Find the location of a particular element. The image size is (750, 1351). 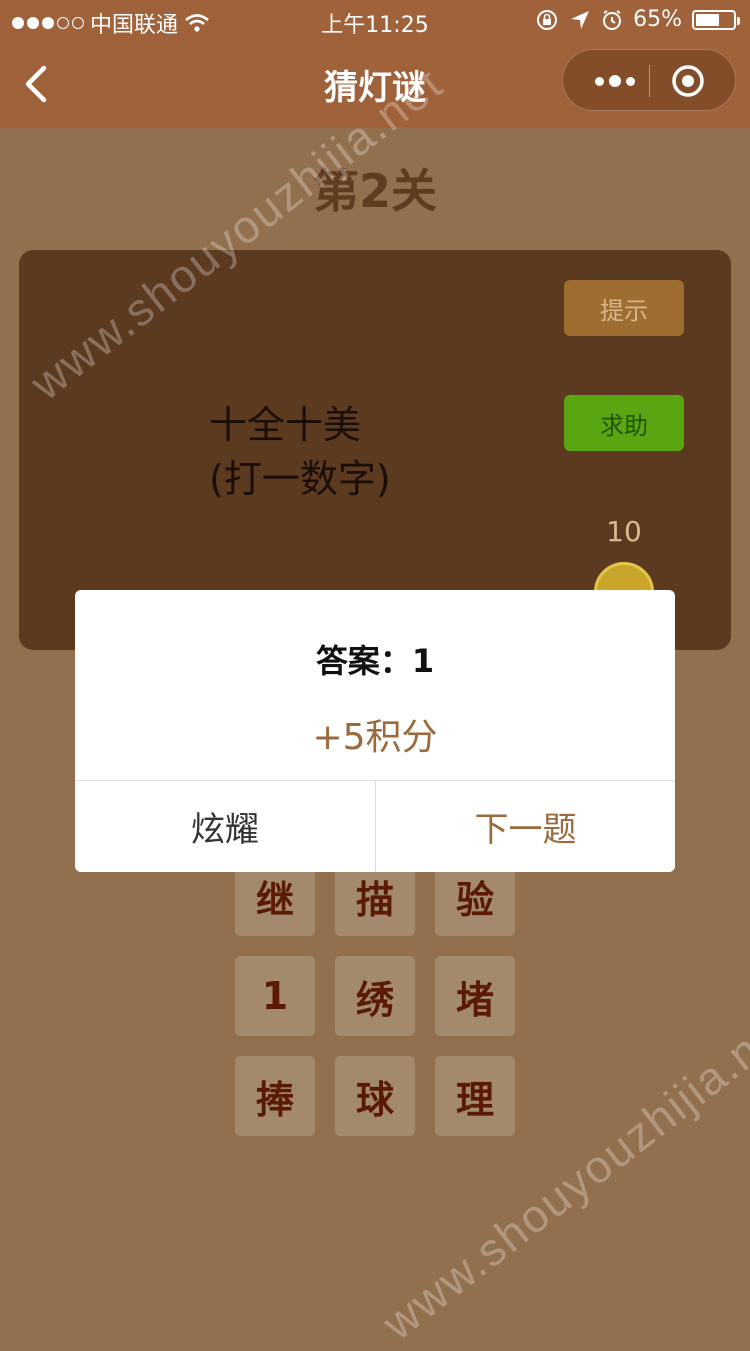

next-question-button: 下一题 is located at coordinates (525, 826).